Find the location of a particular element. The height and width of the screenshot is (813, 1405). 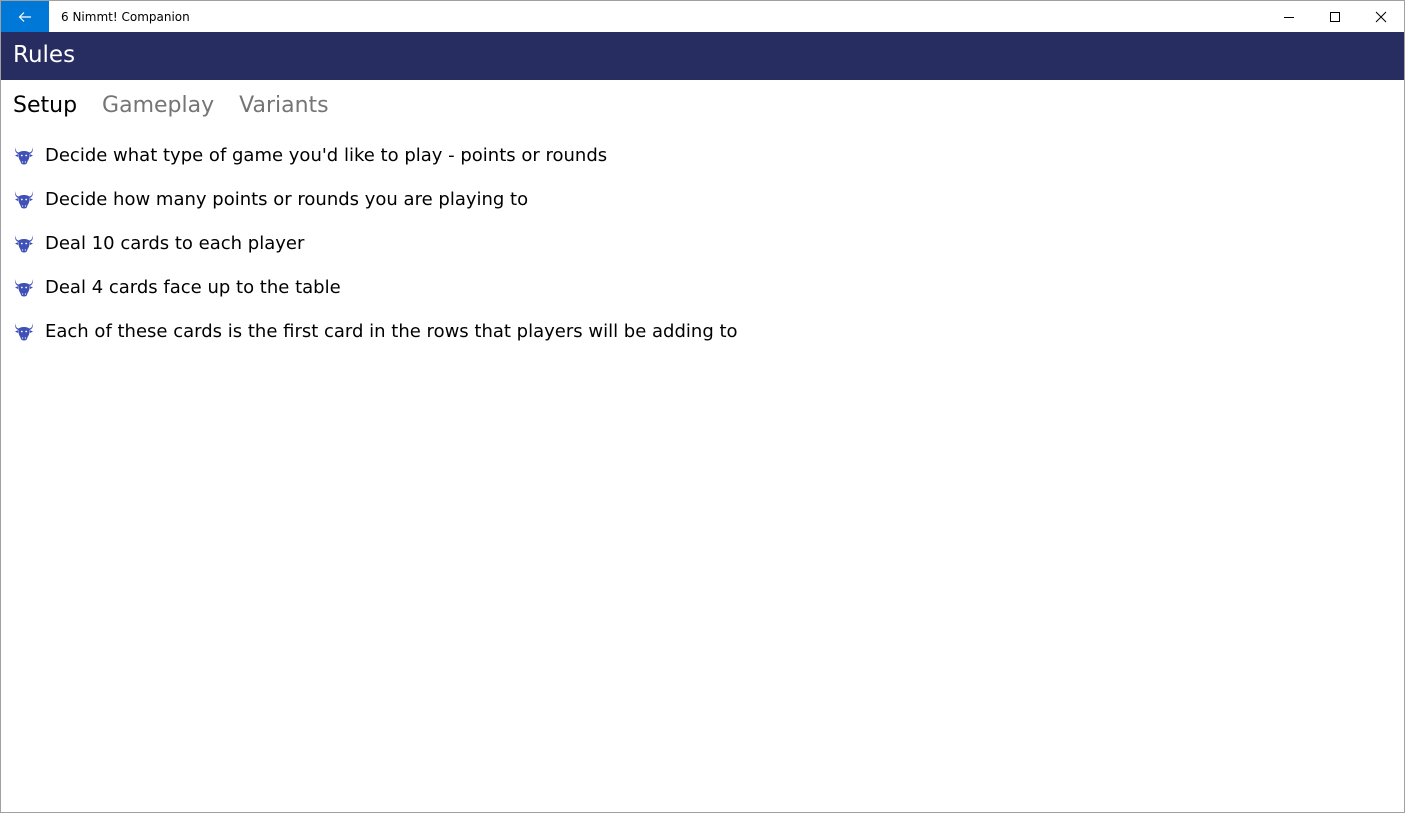

minimize-icon is located at coordinates (1289, 17).